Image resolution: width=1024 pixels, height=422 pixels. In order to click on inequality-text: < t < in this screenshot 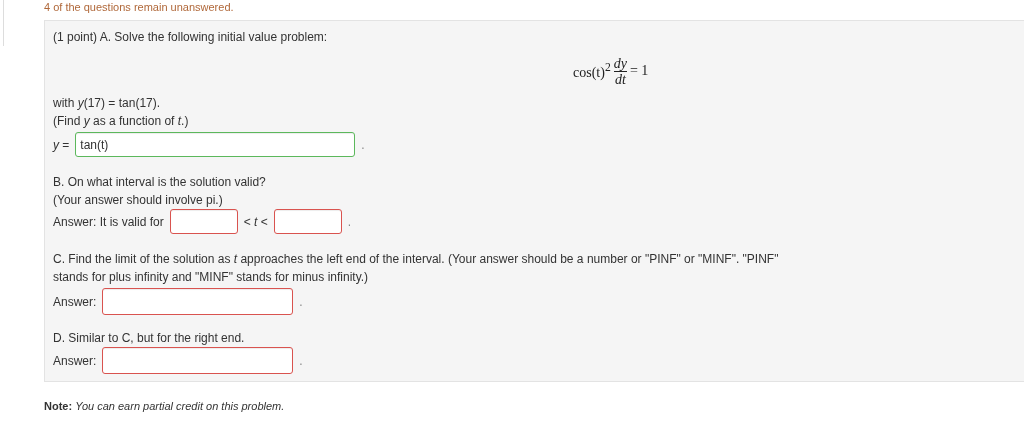, I will do `click(255, 221)`.